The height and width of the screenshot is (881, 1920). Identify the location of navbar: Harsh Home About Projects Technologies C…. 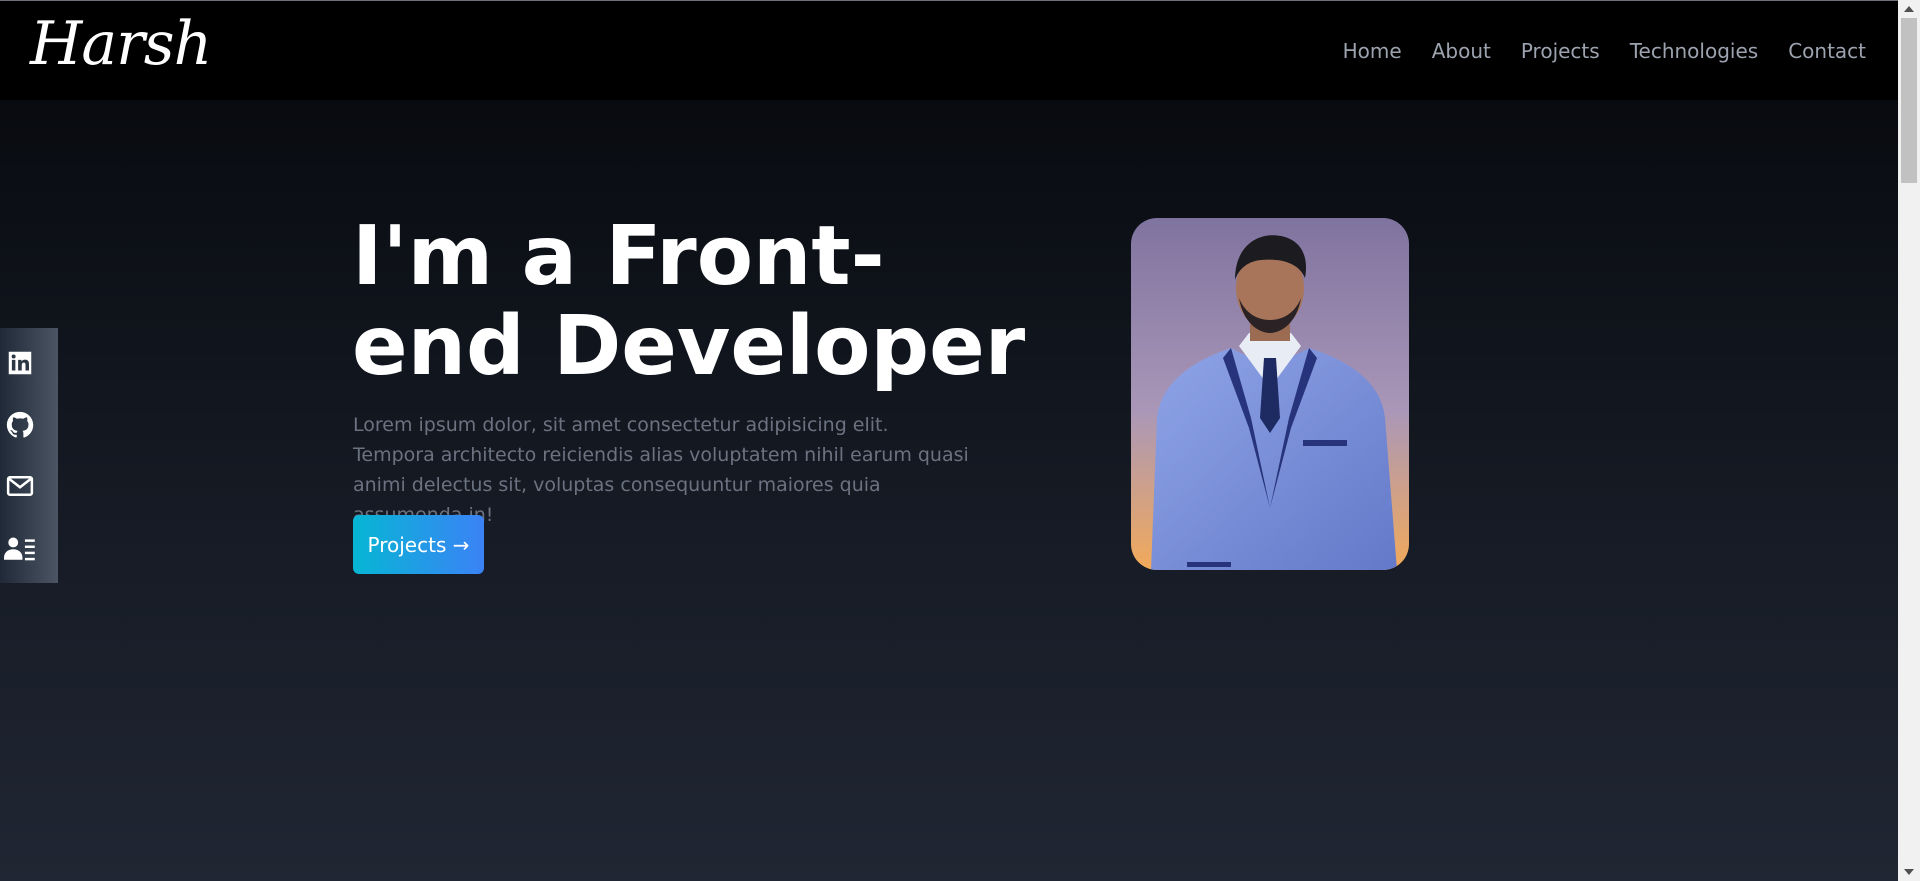
(949, 50).